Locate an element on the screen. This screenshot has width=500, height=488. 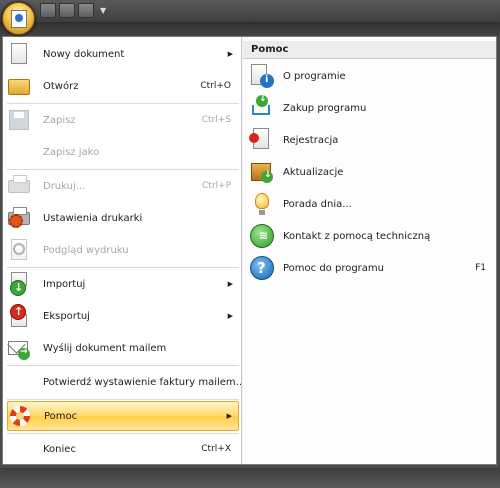
menu-item-print: Drukuj... Ctrl+P is located at coordinates (123, 186).